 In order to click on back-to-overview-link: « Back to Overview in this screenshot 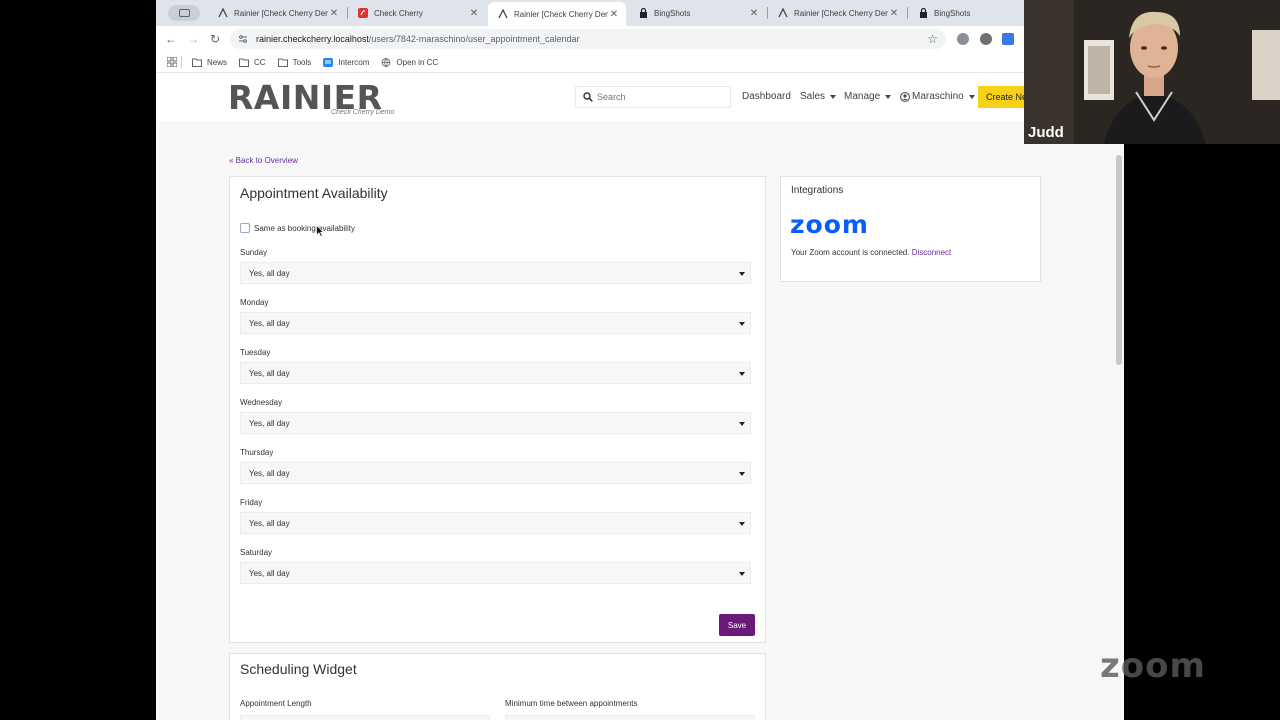, I will do `click(263, 160)`.